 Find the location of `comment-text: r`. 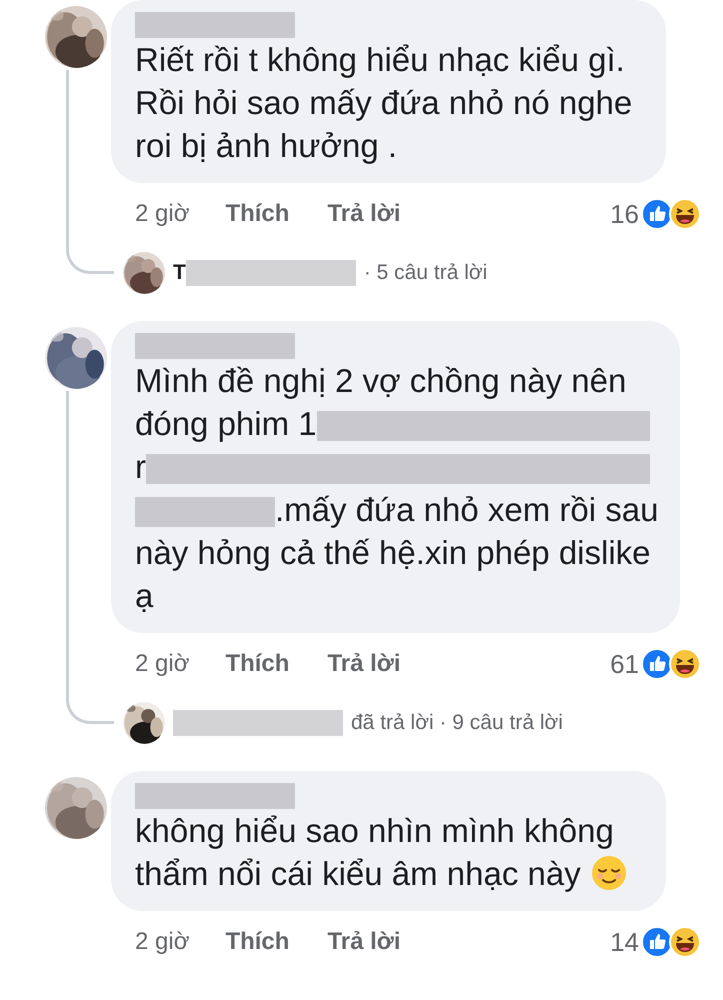

comment-text: r is located at coordinates (140, 466).